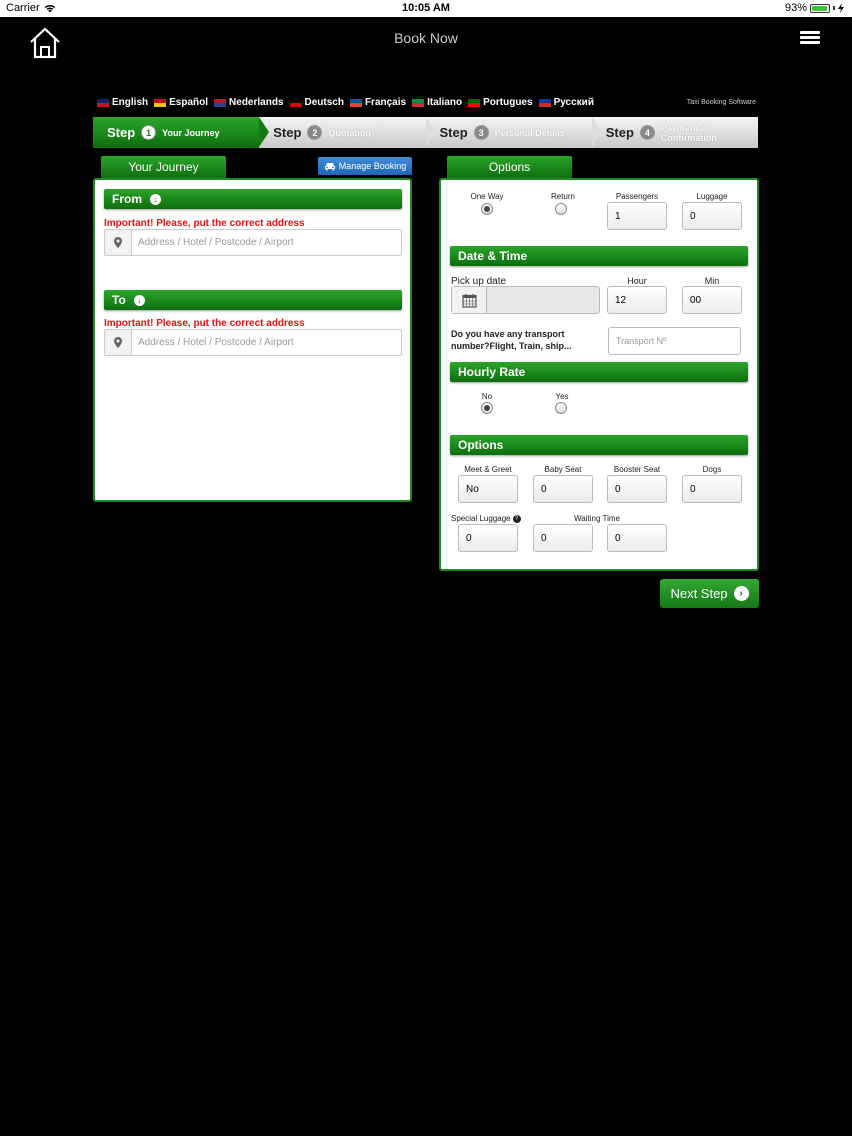  What do you see at coordinates (561, 408) in the screenshot?
I see `hourly-yes-radio` at bounding box center [561, 408].